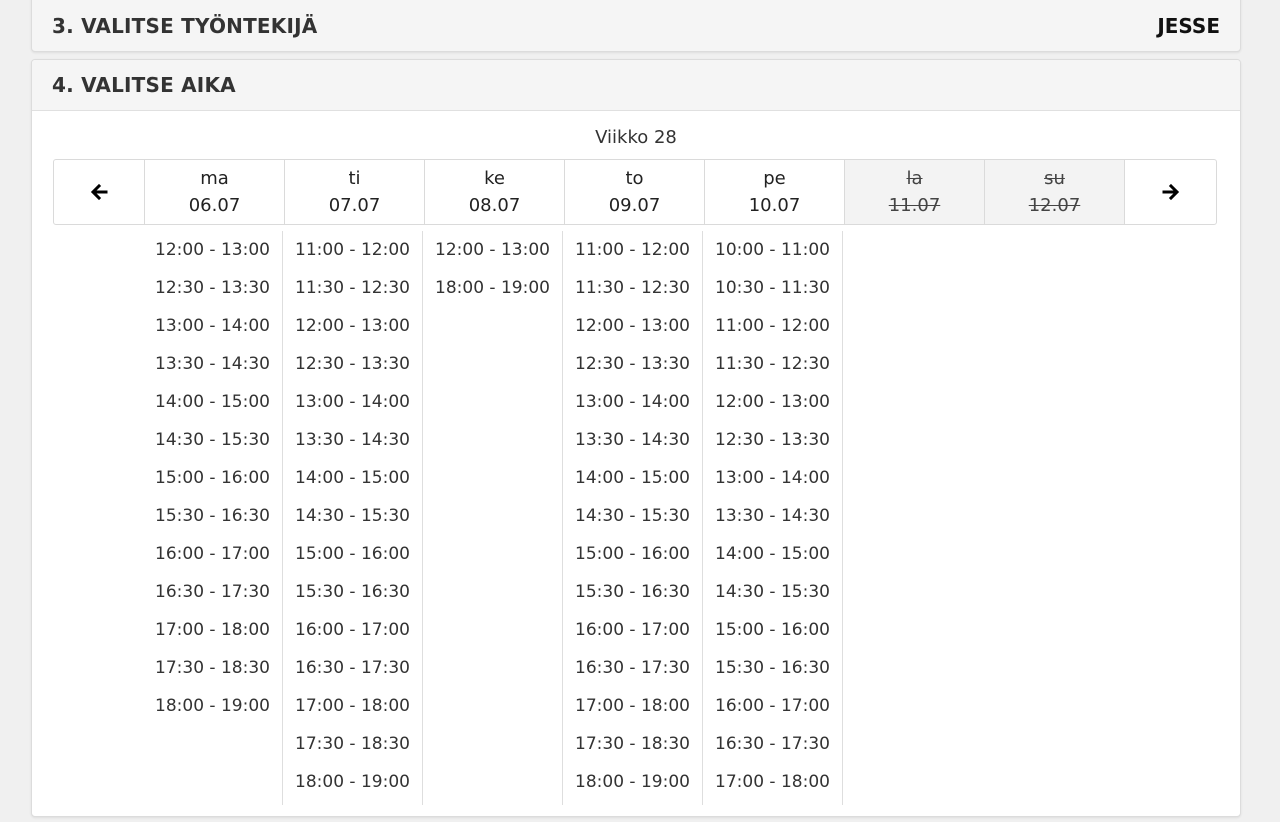 Image resolution: width=1280 pixels, height=822 pixels. What do you see at coordinates (1188, 26) in the screenshot?
I see `selected-employee: JESSE` at bounding box center [1188, 26].